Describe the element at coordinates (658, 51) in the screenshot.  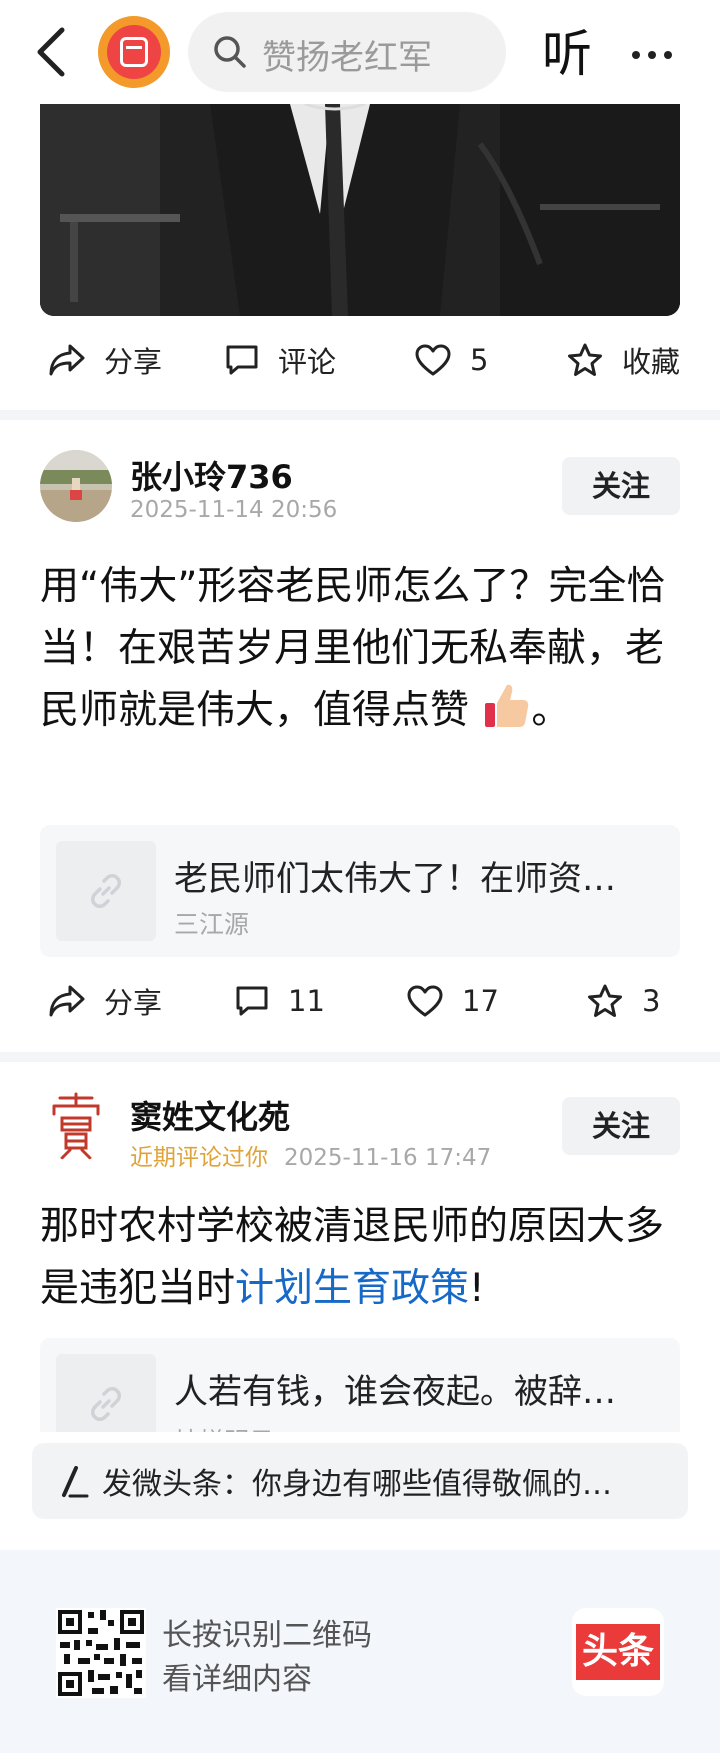
I see `more-options-icon` at that location.